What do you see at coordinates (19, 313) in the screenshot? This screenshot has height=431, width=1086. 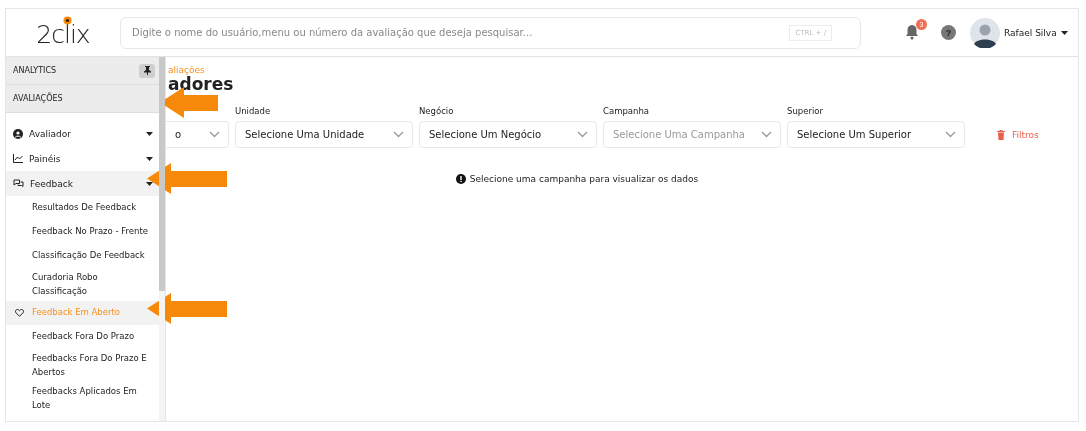 I see `heart-icon` at bounding box center [19, 313].